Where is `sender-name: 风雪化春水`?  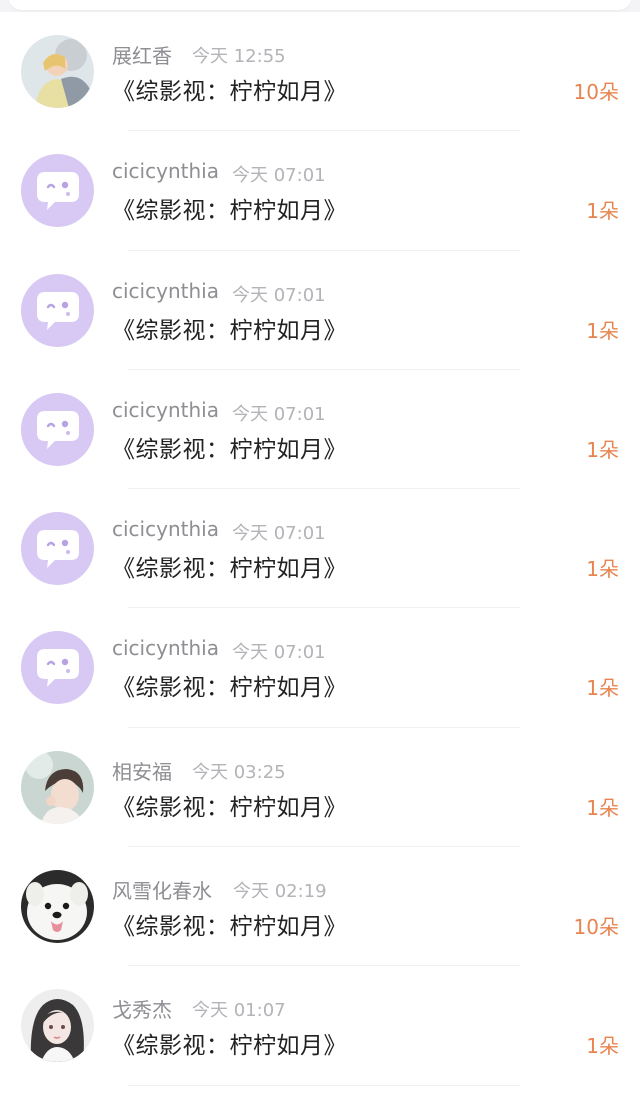
sender-name: 风雪化春水 is located at coordinates (162, 891).